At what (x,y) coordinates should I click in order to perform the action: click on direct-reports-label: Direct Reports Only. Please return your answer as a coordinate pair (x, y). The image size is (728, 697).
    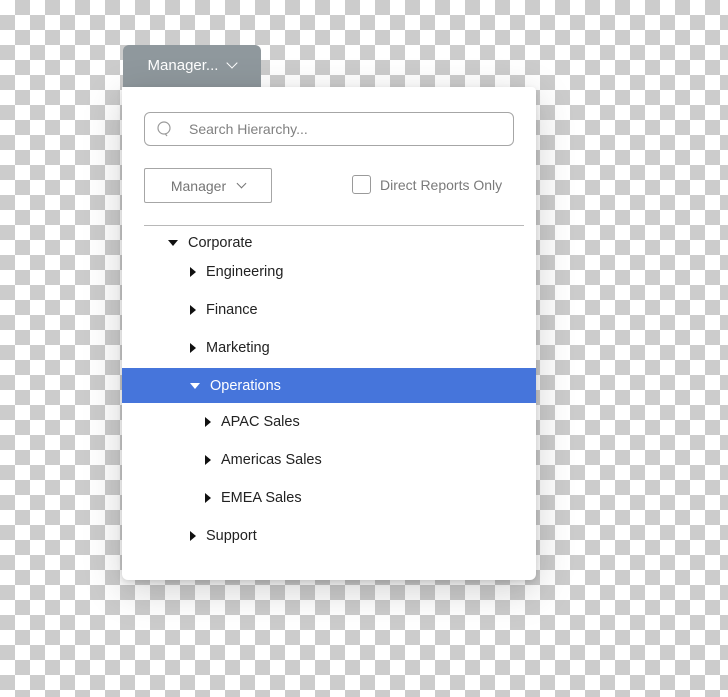
    Looking at the image, I should click on (441, 184).